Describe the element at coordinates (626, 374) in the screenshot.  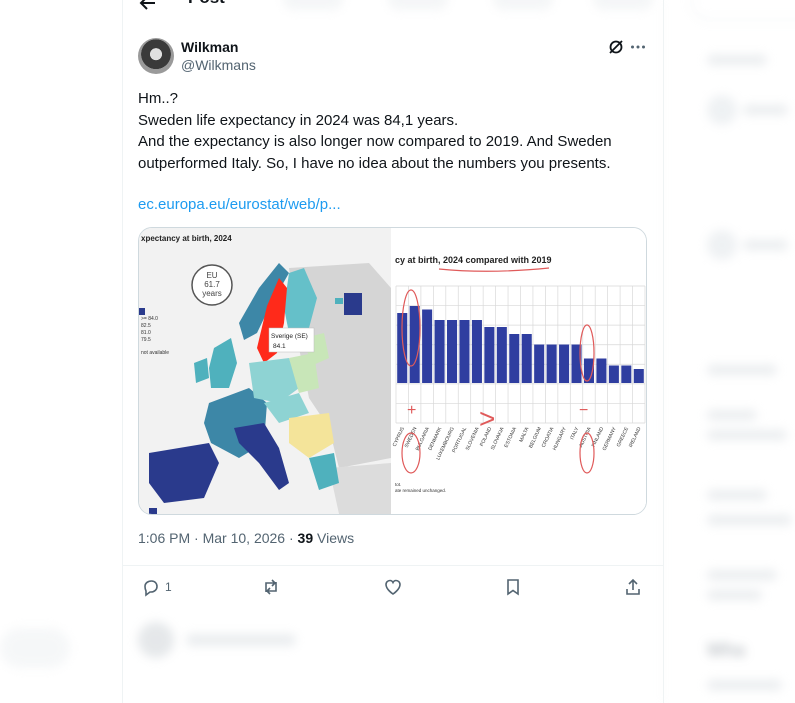
I see `bar-greece` at that location.